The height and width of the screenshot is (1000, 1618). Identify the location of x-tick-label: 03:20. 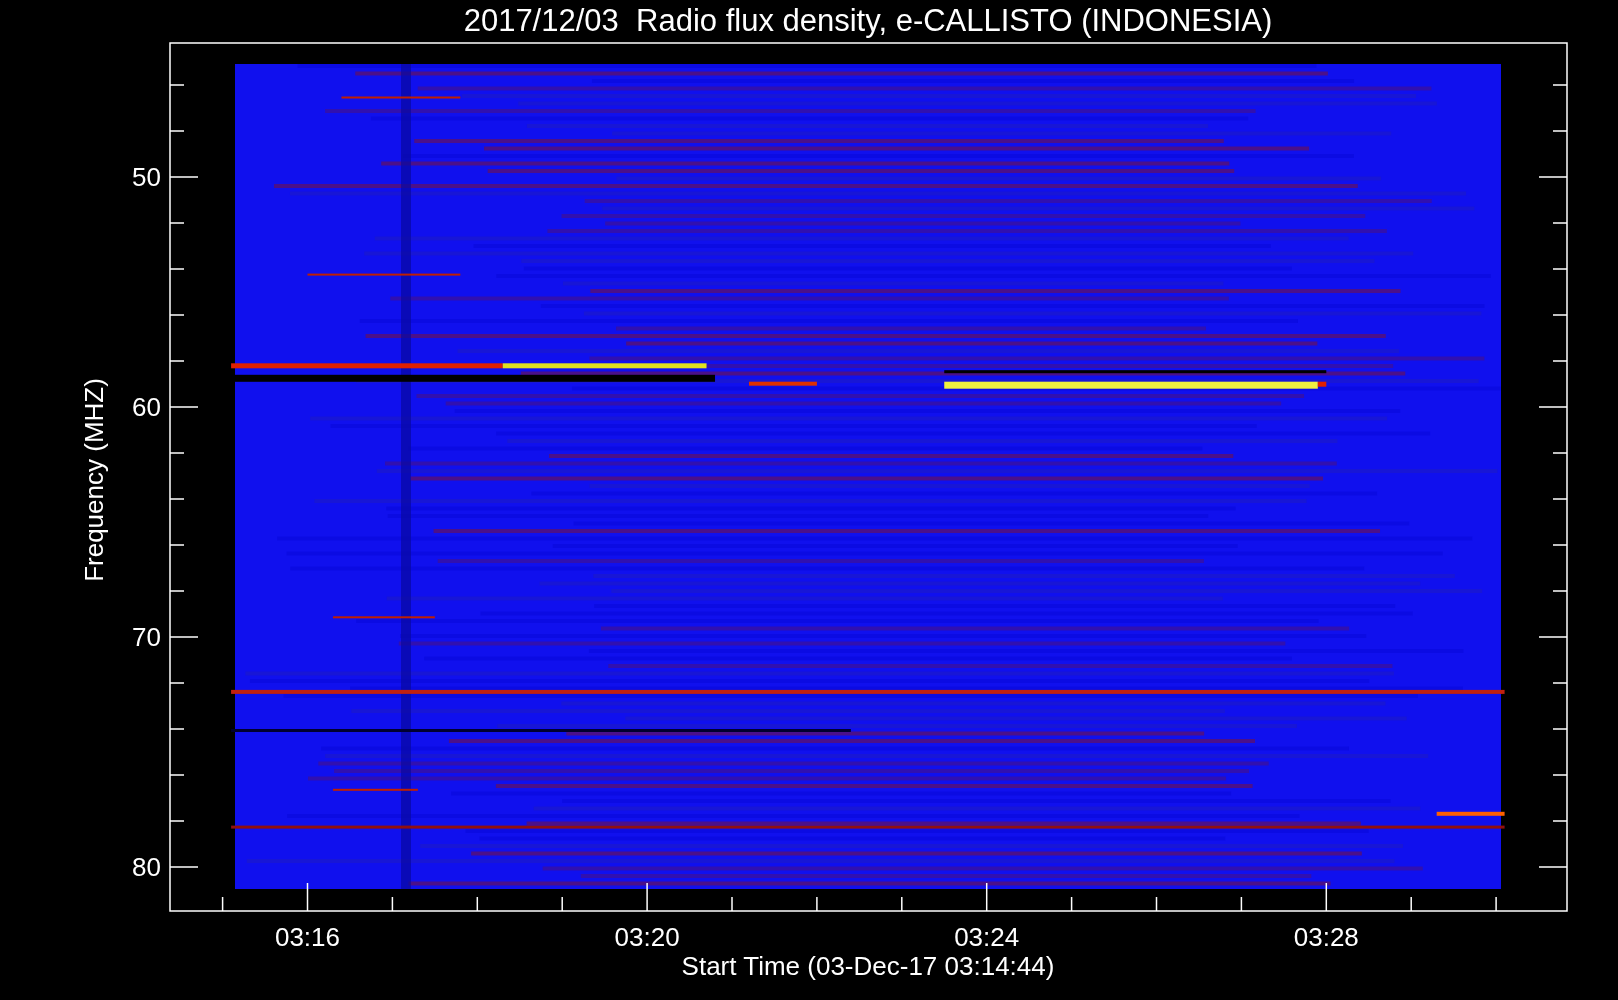
(647, 937).